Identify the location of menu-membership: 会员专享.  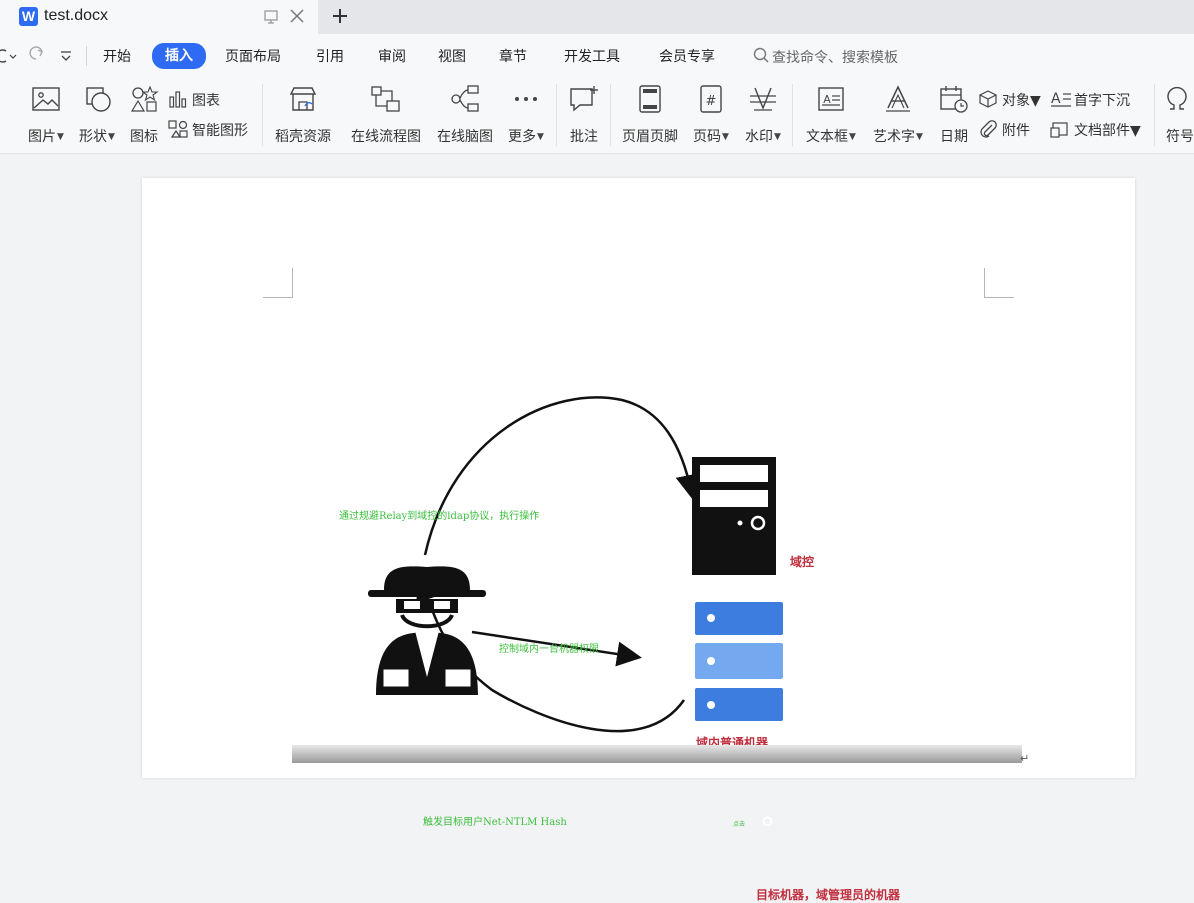
(687, 56).